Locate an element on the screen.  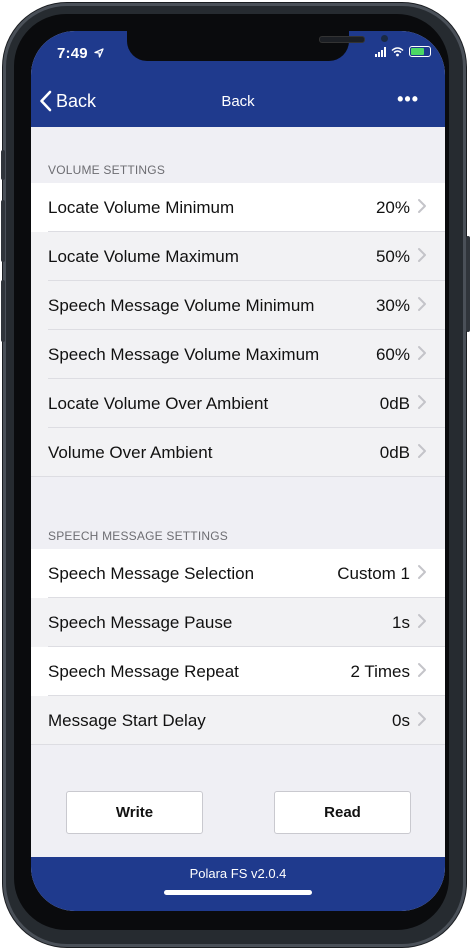
row-label: Locate Volume Maximum is located at coordinates (143, 256).